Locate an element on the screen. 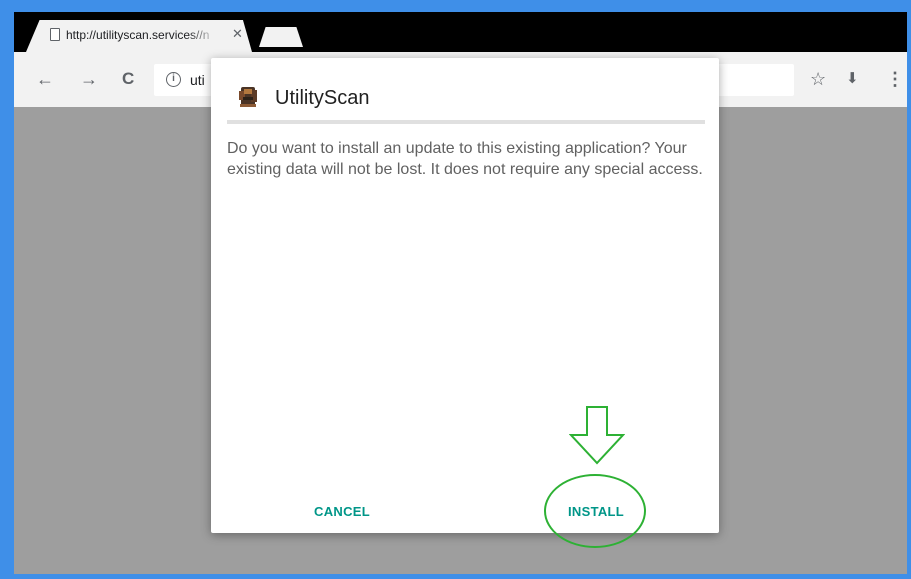  star-icon: ☆ is located at coordinates (818, 79).